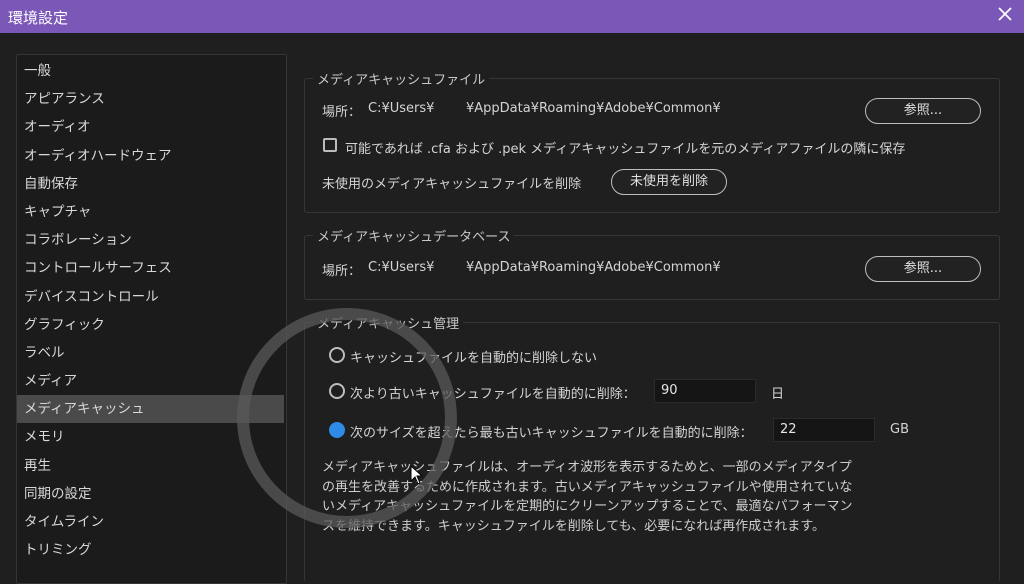 This screenshot has width=1024, height=584. What do you see at coordinates (150, 437) in the screenshot?
I see `sidebar-item-memory: メモリ` at bounding box center [150, 437].